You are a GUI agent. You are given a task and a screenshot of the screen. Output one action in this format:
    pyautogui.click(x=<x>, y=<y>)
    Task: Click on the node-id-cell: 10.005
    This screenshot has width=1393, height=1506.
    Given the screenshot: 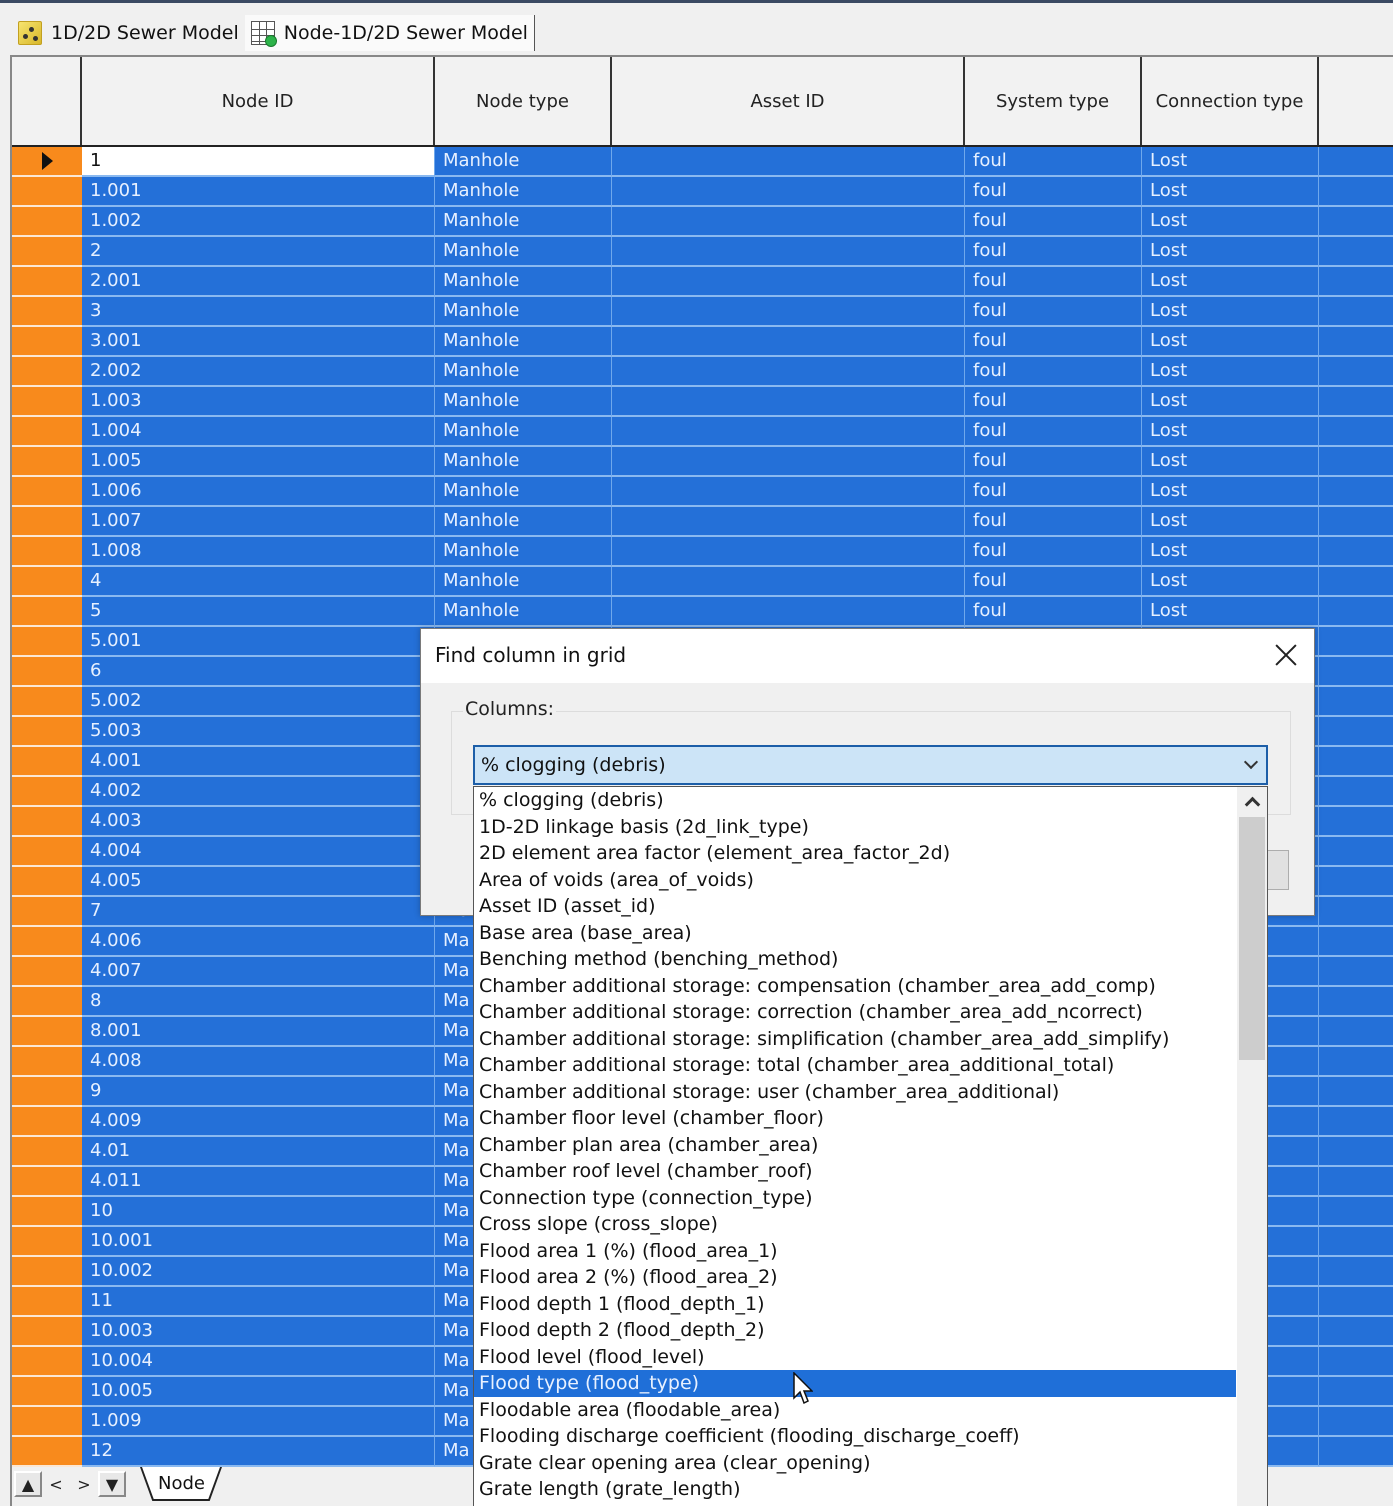 What is the action you would take?
    pyautogui.click(x=258, y=1392)
    